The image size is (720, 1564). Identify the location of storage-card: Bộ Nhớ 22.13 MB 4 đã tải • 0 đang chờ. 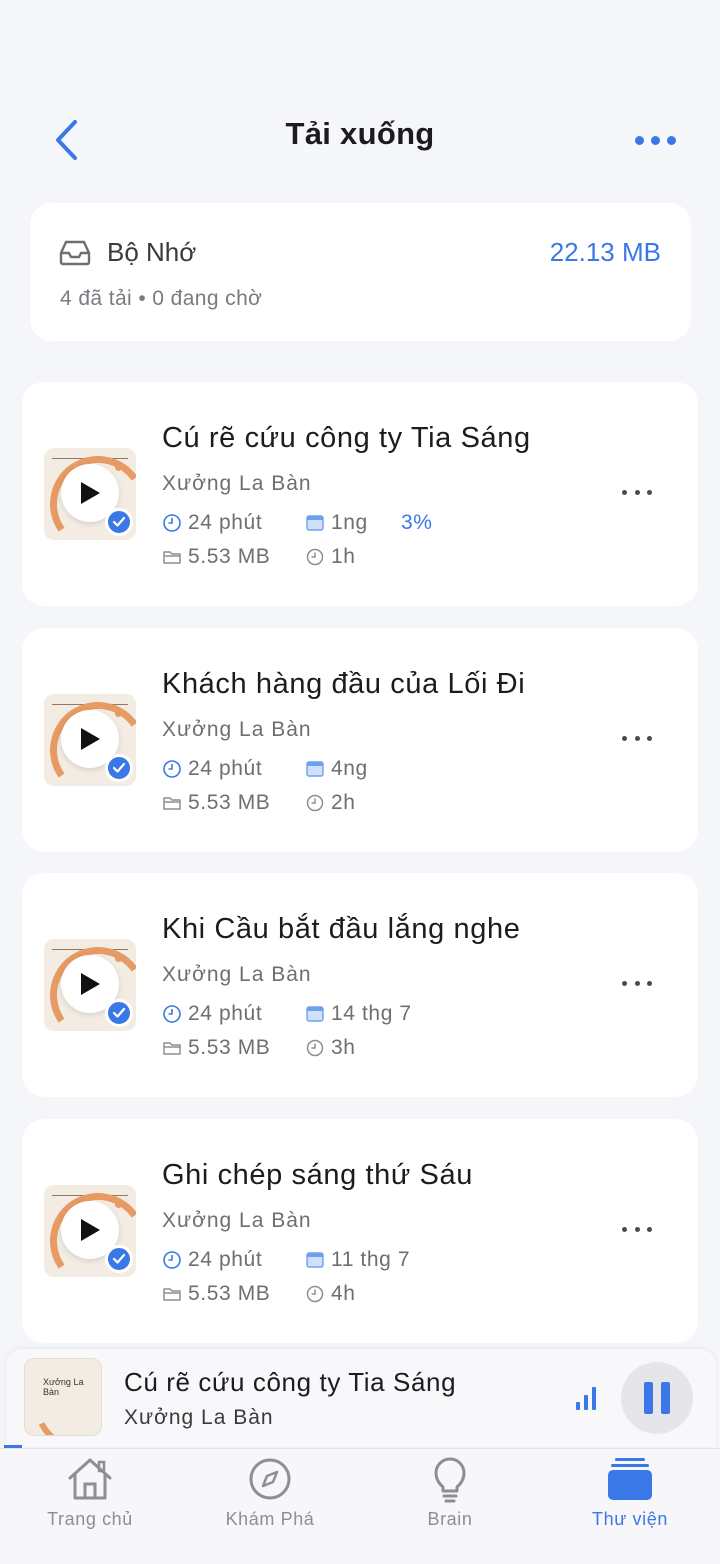
(360, 272).